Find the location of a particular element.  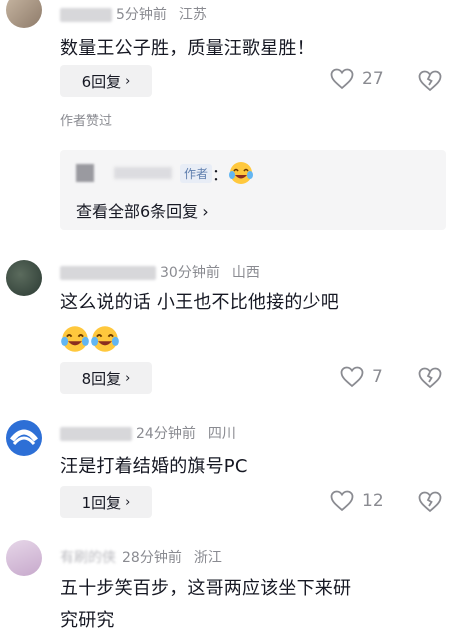

avatar-graphic is located at coordinates (24, 437).